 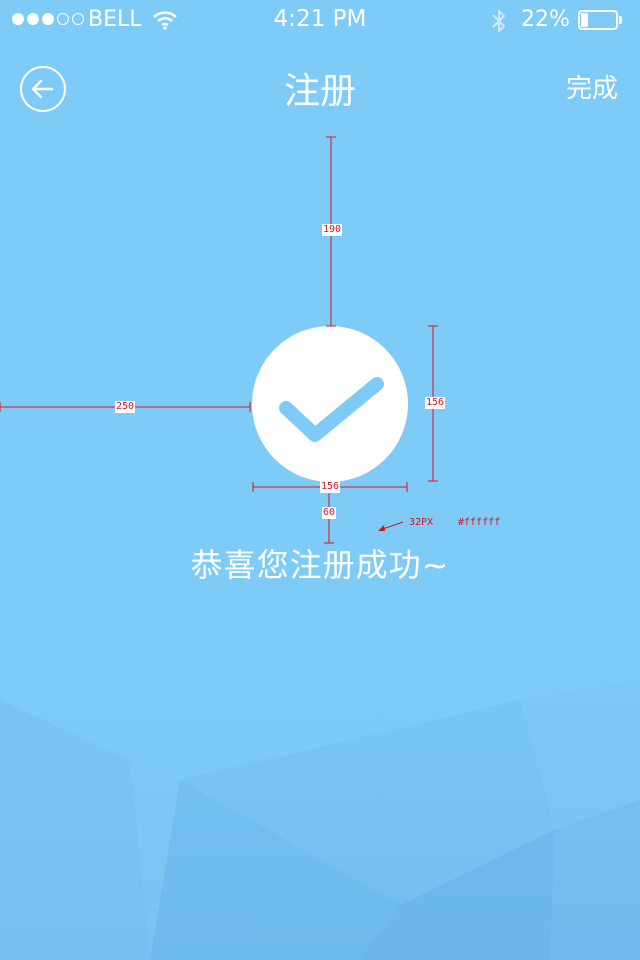 What do you see at coordinates (435, 403) in the screenshot?
I see `annotation-circle-height: 156` at bounding box center [435, 403].